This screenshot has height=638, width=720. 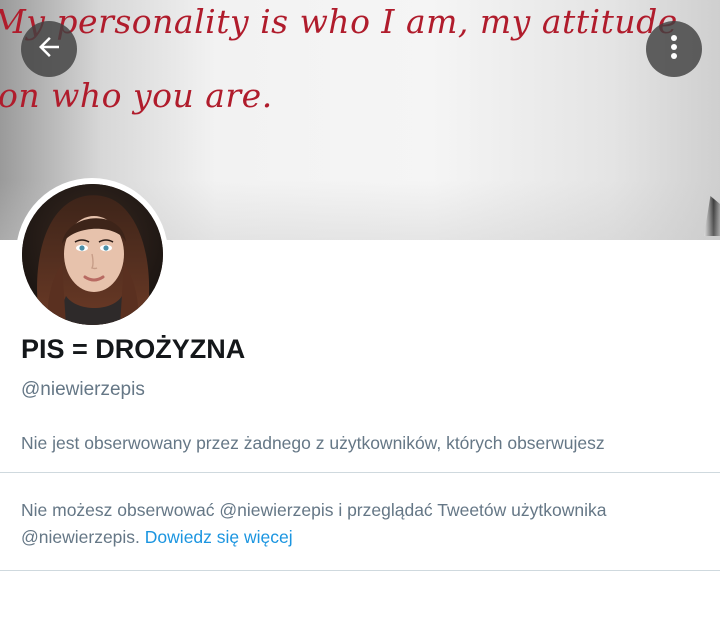 What do you see at coordinates (219, 537) in the screenshot?
I see `learn-more-link: Dowiedz się więcej` at bounding box center [219, 537].